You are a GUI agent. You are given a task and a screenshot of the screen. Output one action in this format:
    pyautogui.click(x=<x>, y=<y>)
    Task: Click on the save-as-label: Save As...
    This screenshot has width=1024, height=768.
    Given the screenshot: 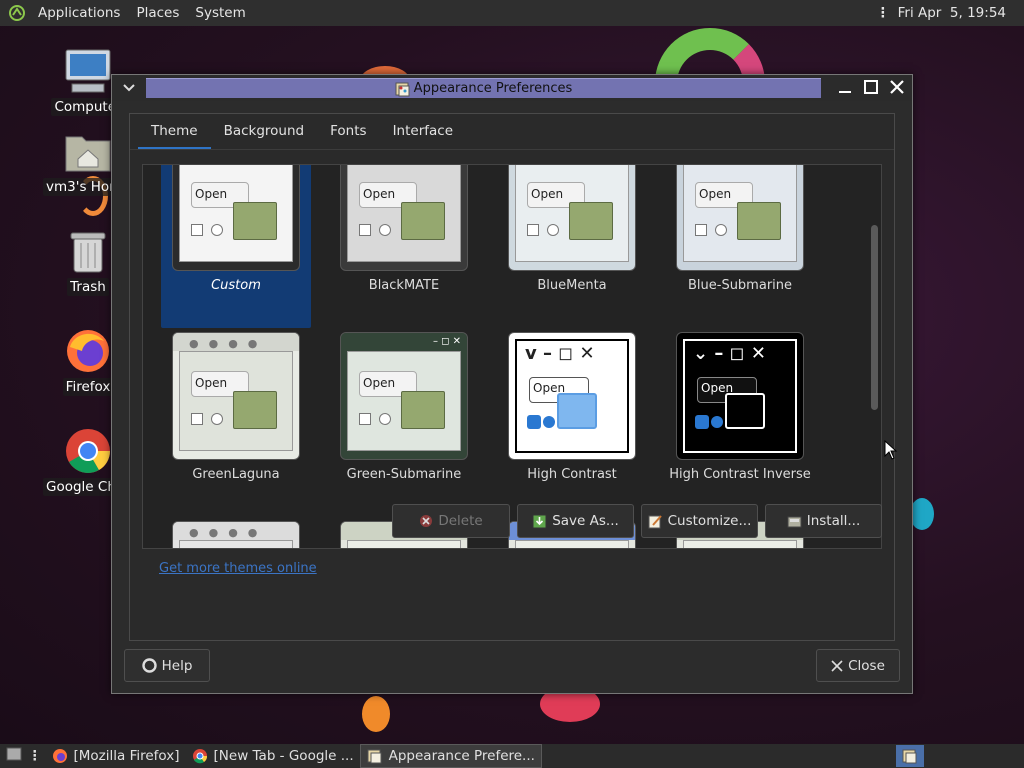 What is the action you would take?
    pyautogui.click(x=585, y=521)
    